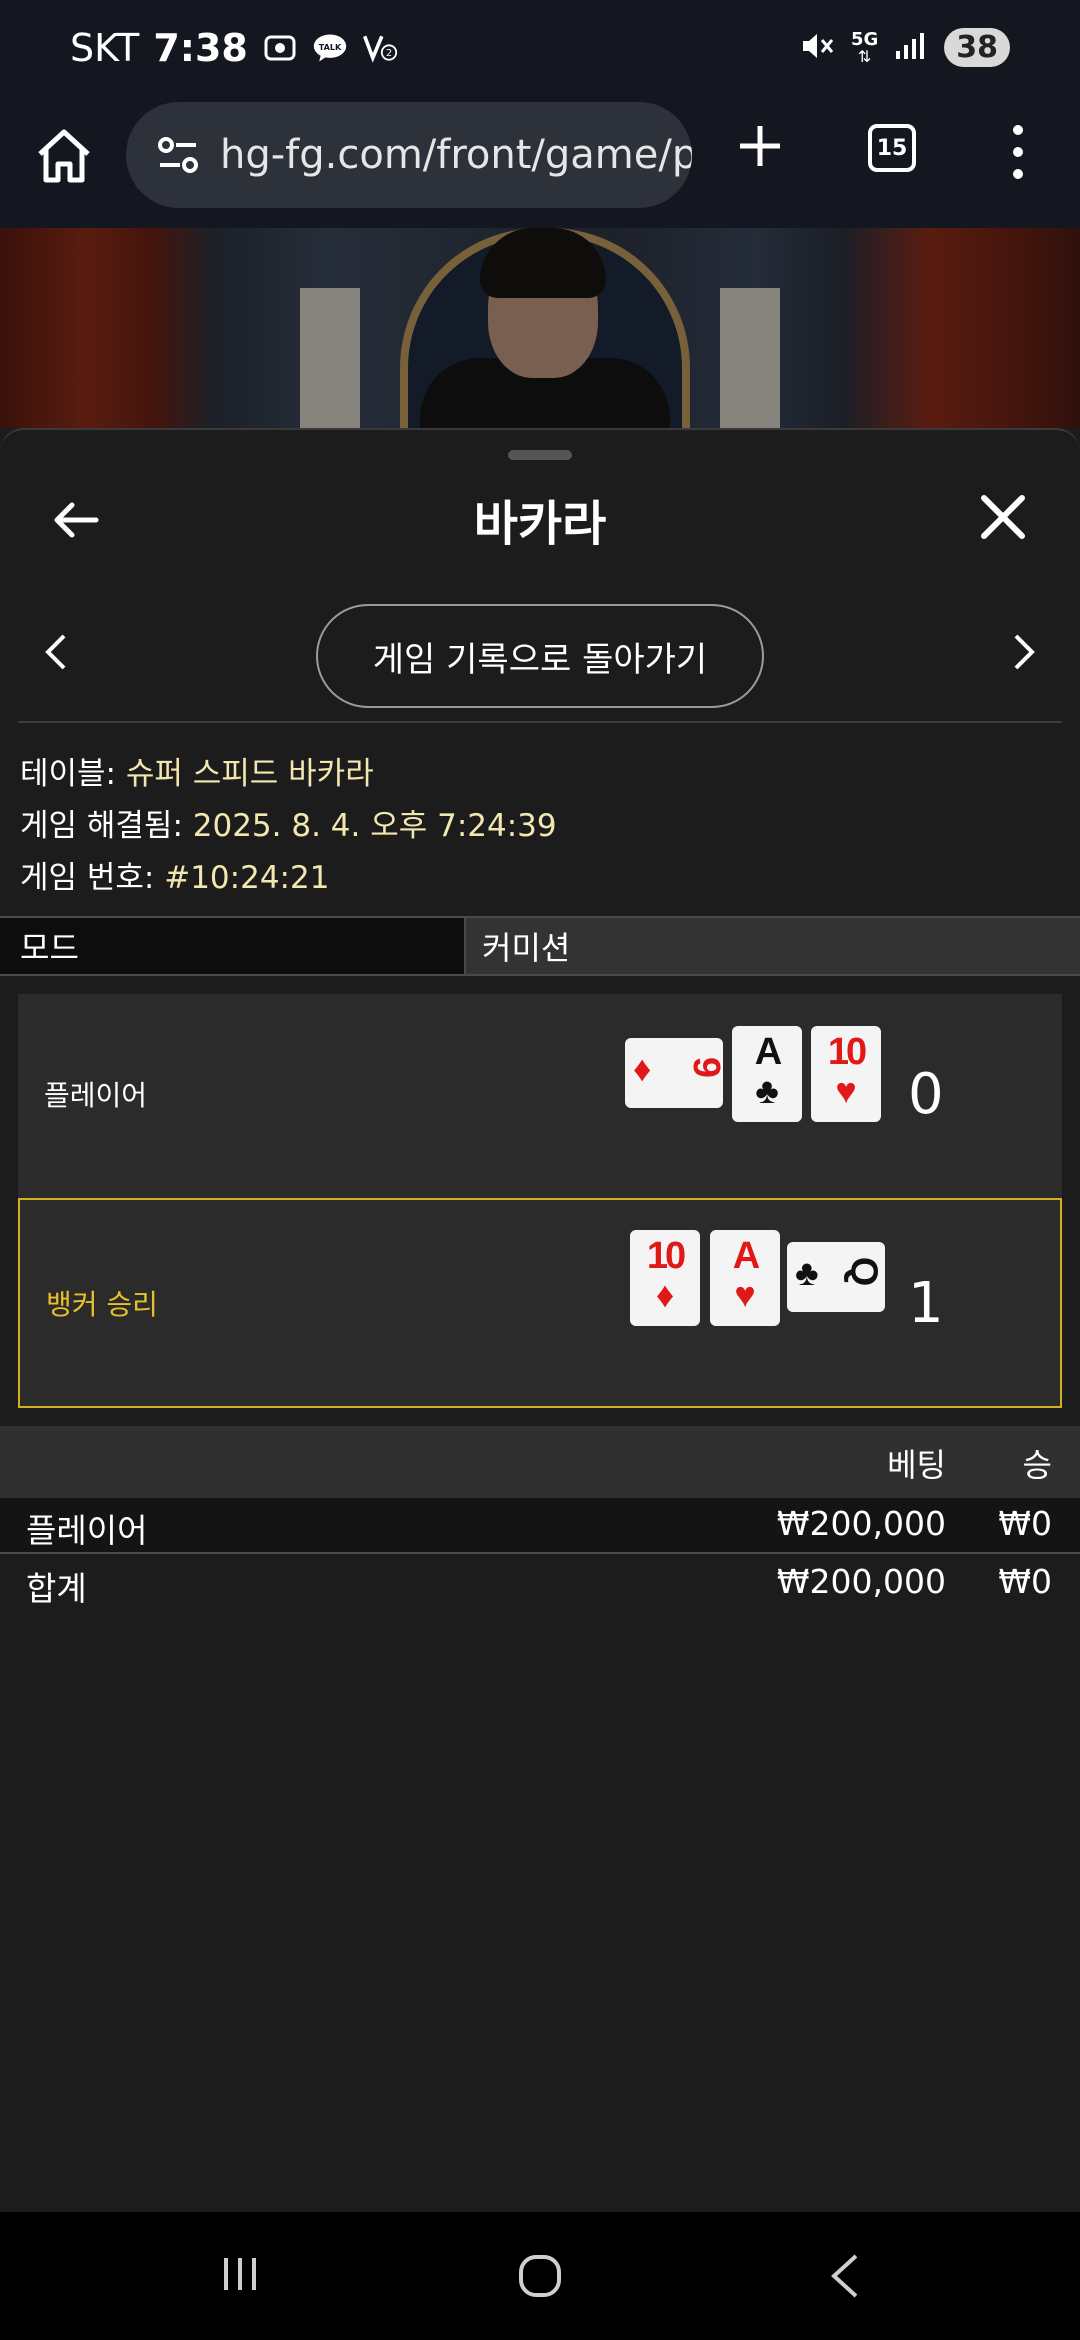 This screenshot has width=1080, height=2340. I want to click on player-hand-label: 플레이어, so click(96, 1095).